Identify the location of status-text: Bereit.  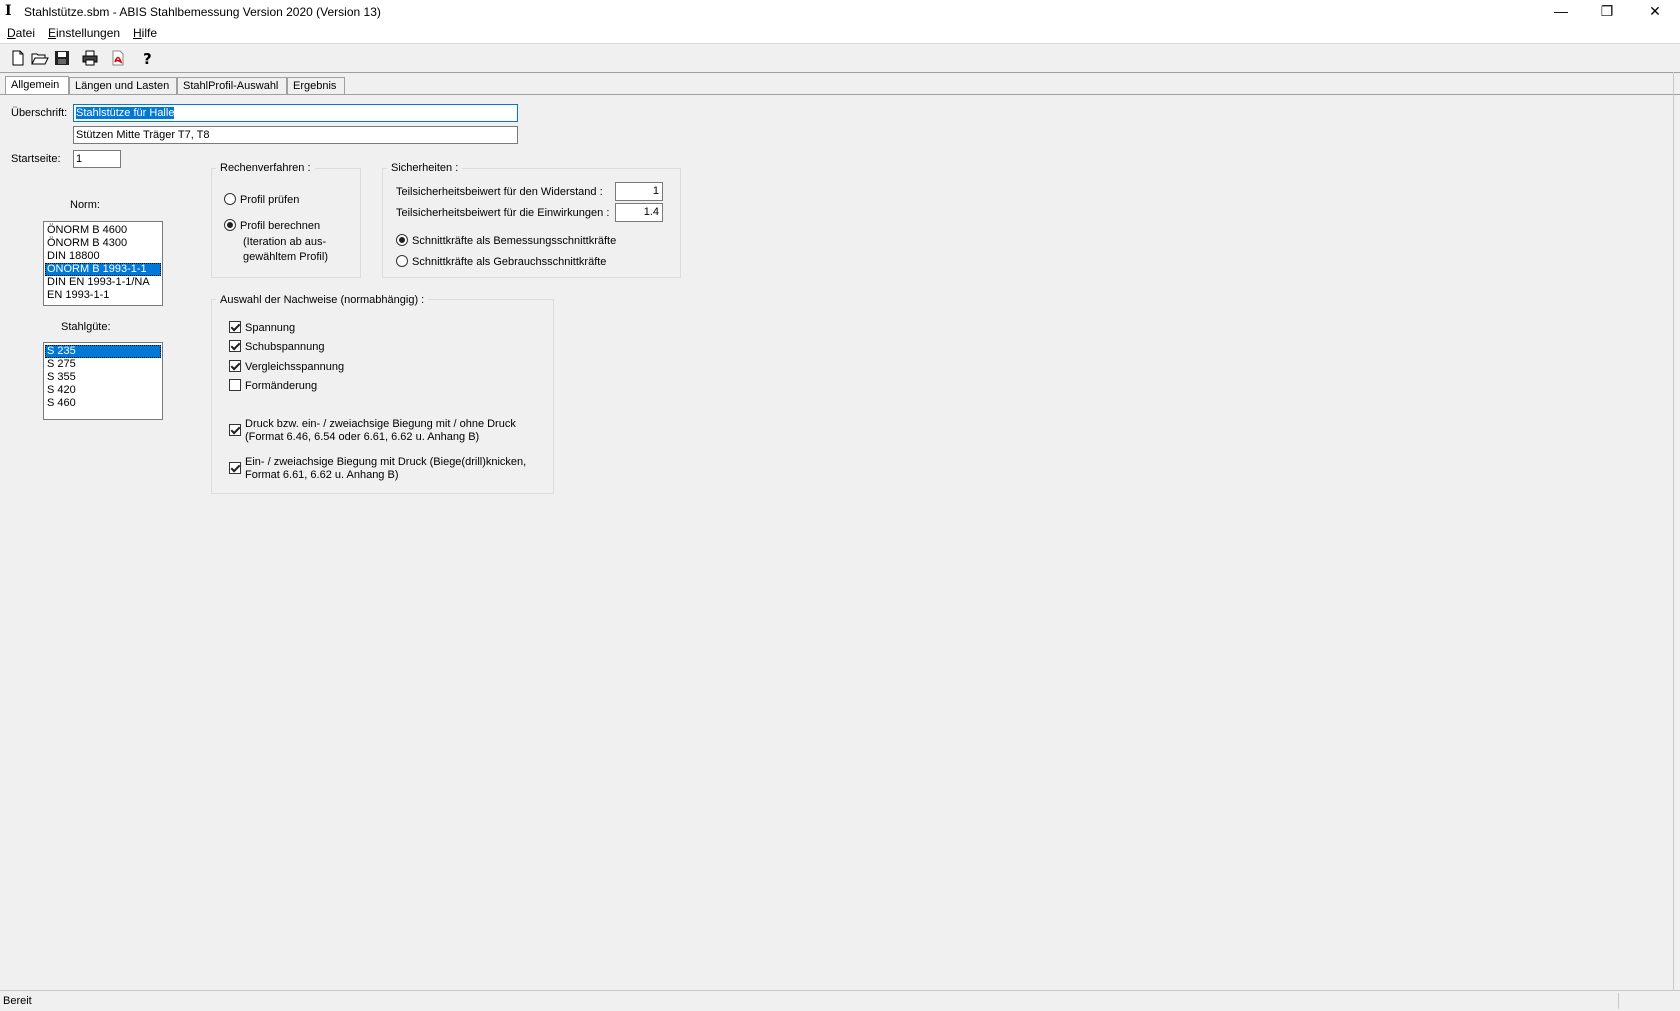
(17, 1001).